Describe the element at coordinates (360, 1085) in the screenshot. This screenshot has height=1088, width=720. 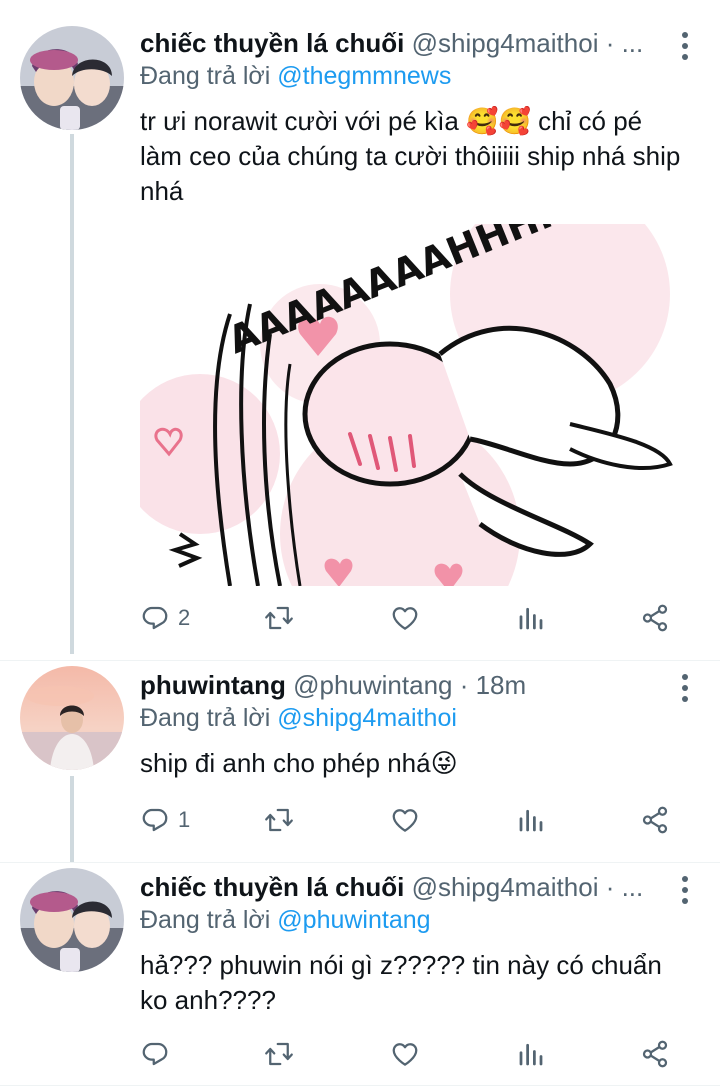
I see `divider` at that location.